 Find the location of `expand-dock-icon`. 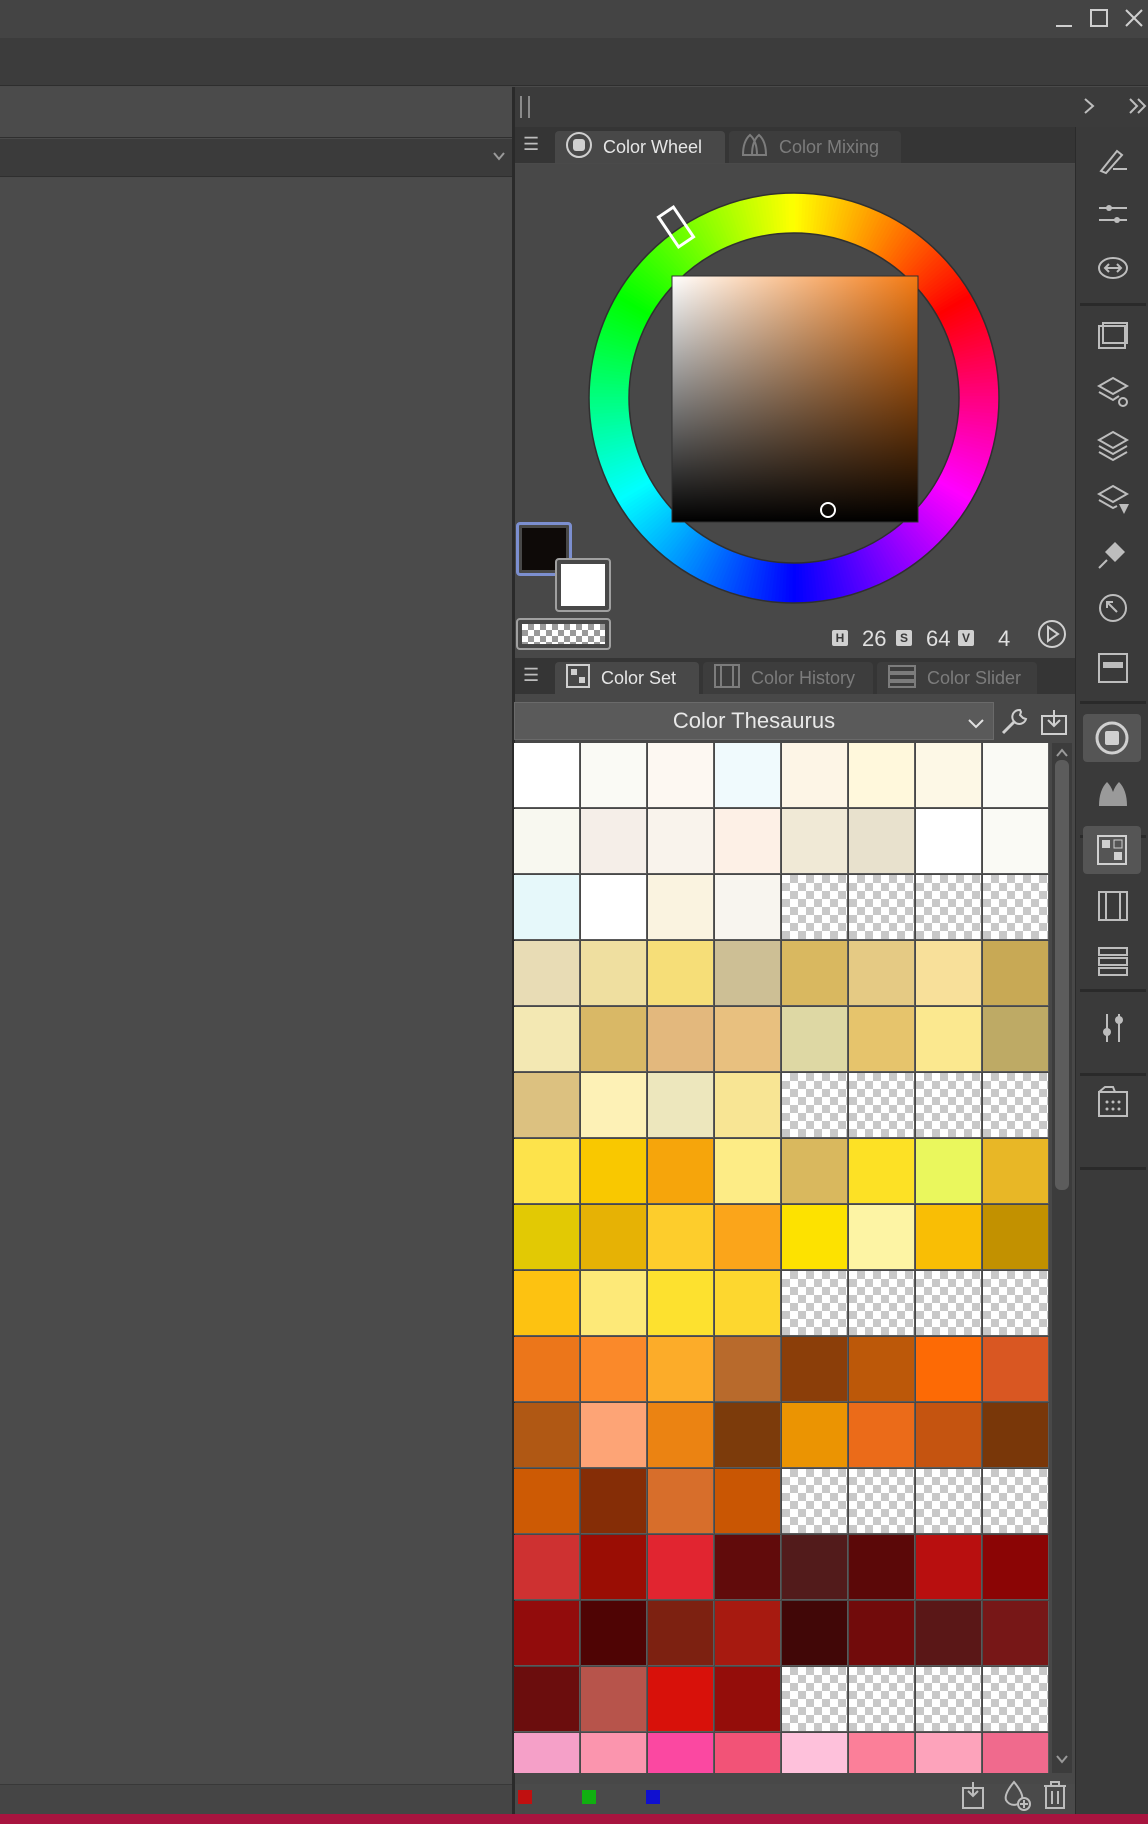

expand-dock-icon is located at coordinates (1138, 108).